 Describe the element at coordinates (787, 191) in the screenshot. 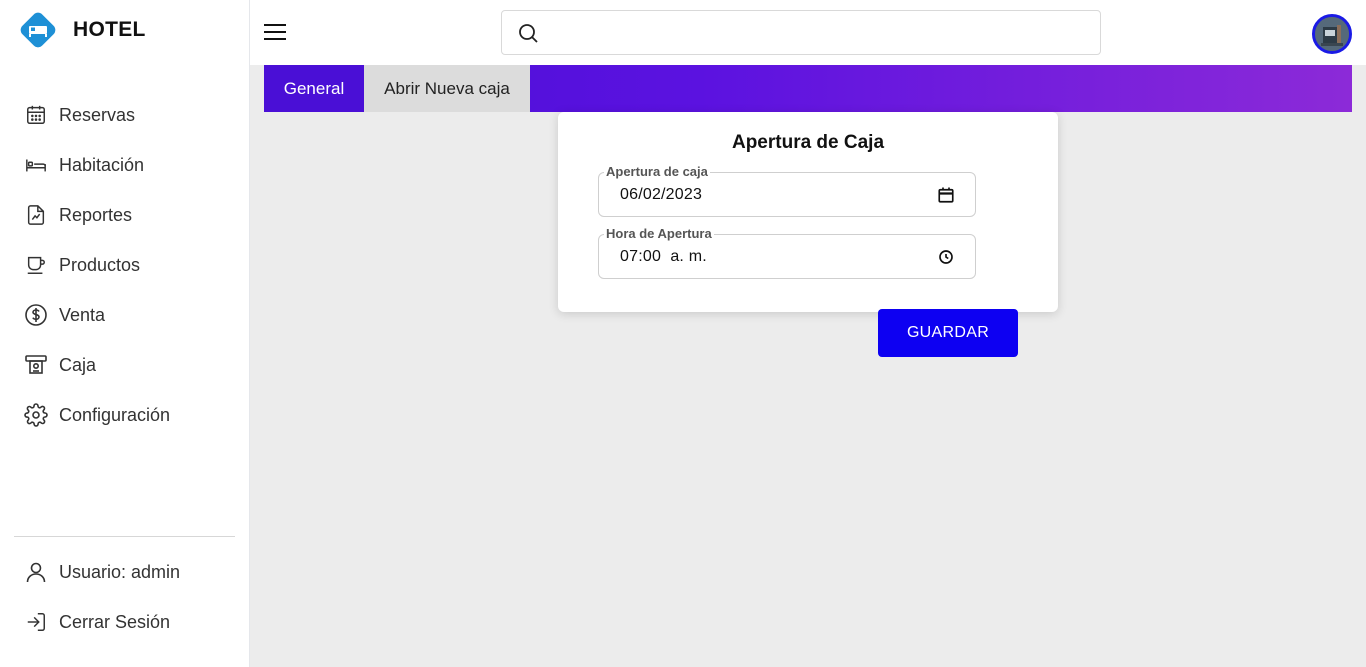

I see `apertura-date-field: Apertura de caja 06/02/2023` at that location.